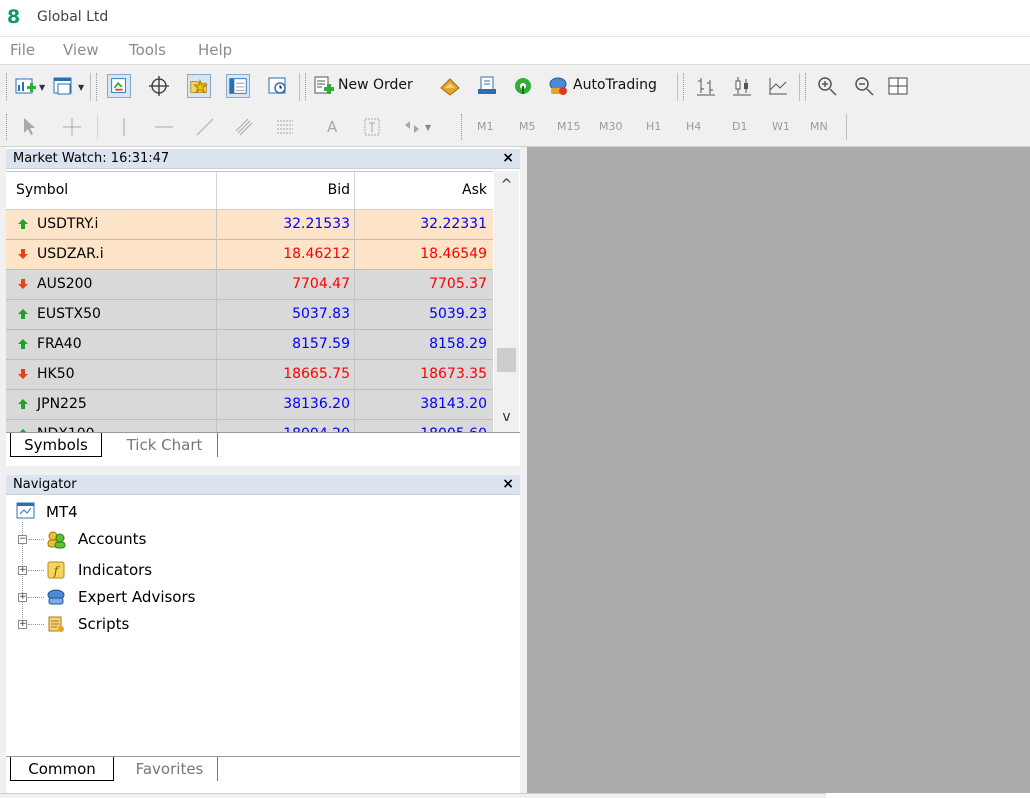 This screenshot has height=798, width=1030. Describe the element at coordinates (615, 85) in the screenshot. I see `autotrading-label: AutoTrading` at that location.